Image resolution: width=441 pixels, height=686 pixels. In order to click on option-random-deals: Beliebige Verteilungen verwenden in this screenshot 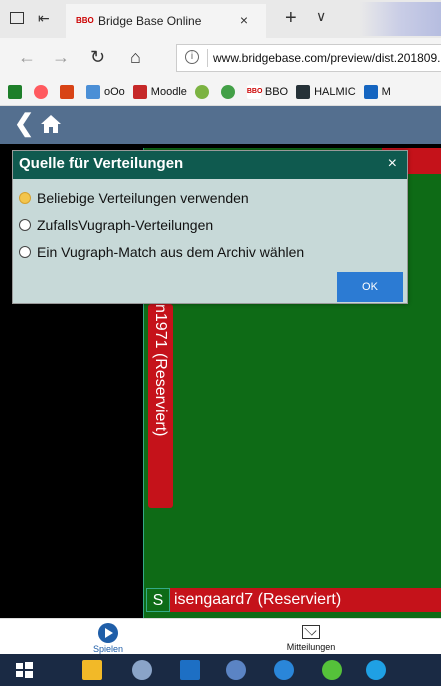, I will do `click(134, 198)`.